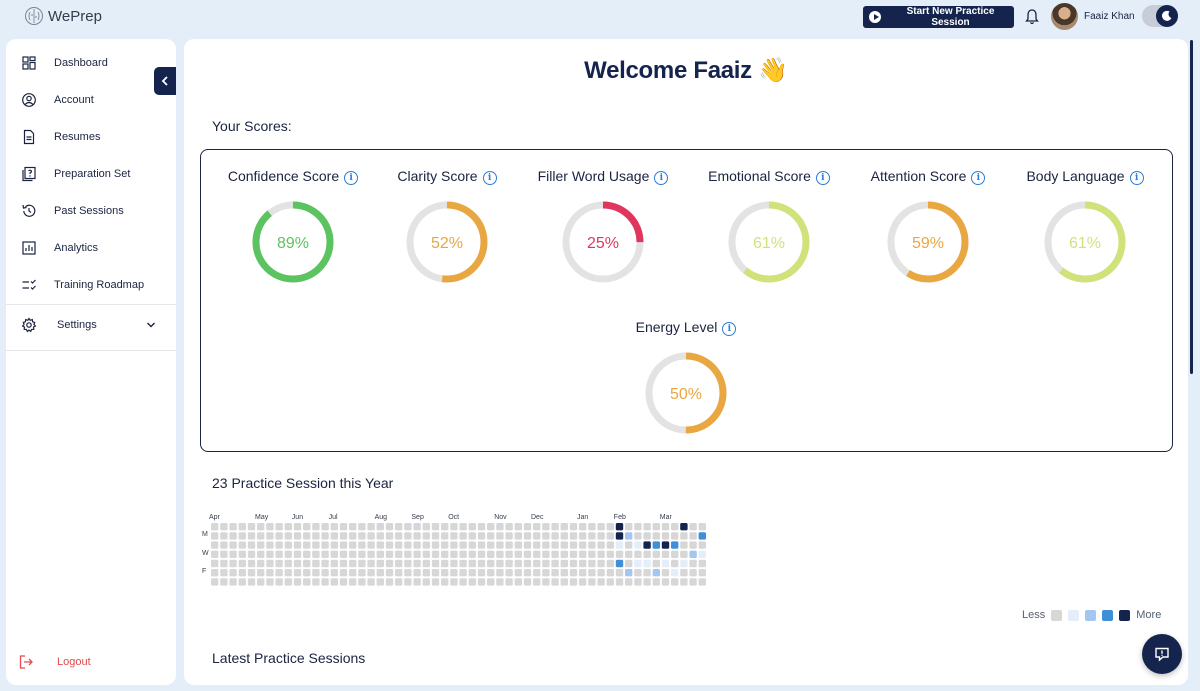 Image resolution: width=1200 pixels, height=691 pixels. What do you see at coordinates (489, 178) in the screenshot?
I see `info-icon: i` at bounding box center [489, 178].